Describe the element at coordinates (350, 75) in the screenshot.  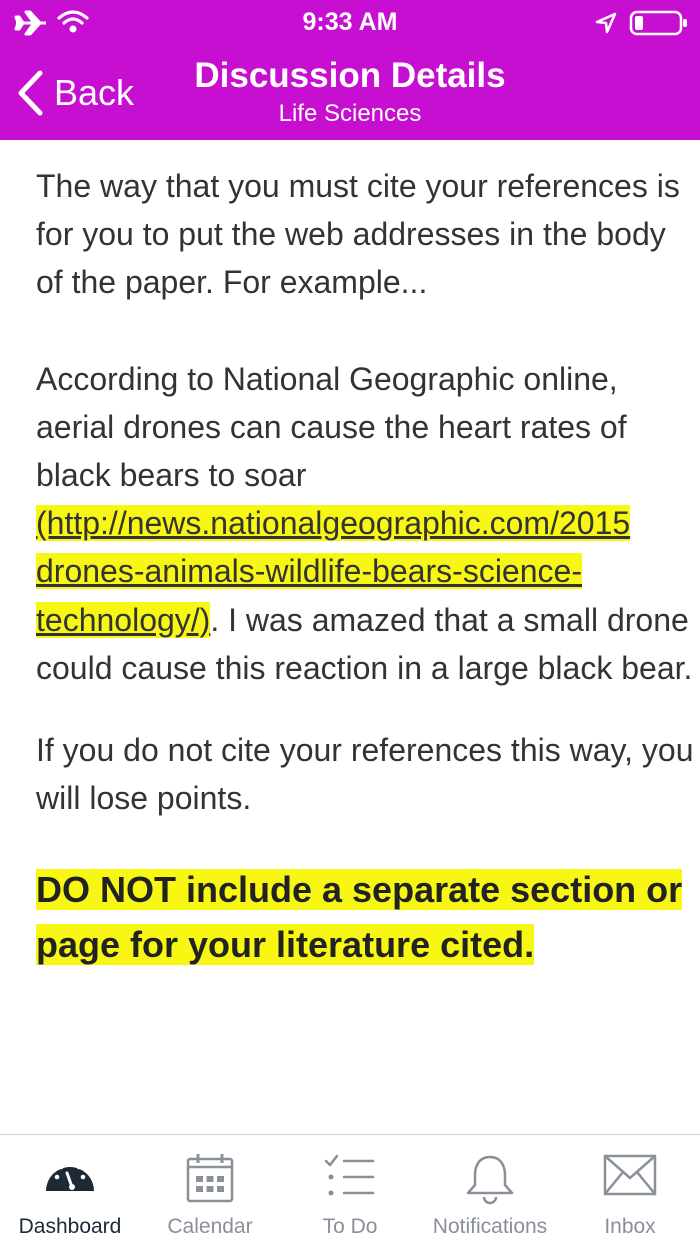
I see `page-title: Discussion Details` at that location.